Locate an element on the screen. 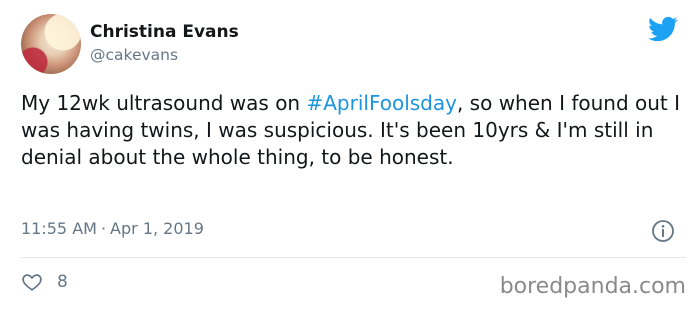 This screenshot has height=311, width=700. avatar is located at coordinates (51, 44).